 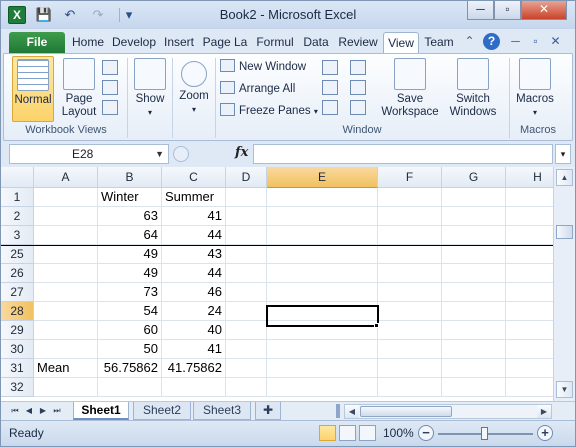 I want to click on sheet-tab-sheet1: Sheet1, so click(x=101, y=411).